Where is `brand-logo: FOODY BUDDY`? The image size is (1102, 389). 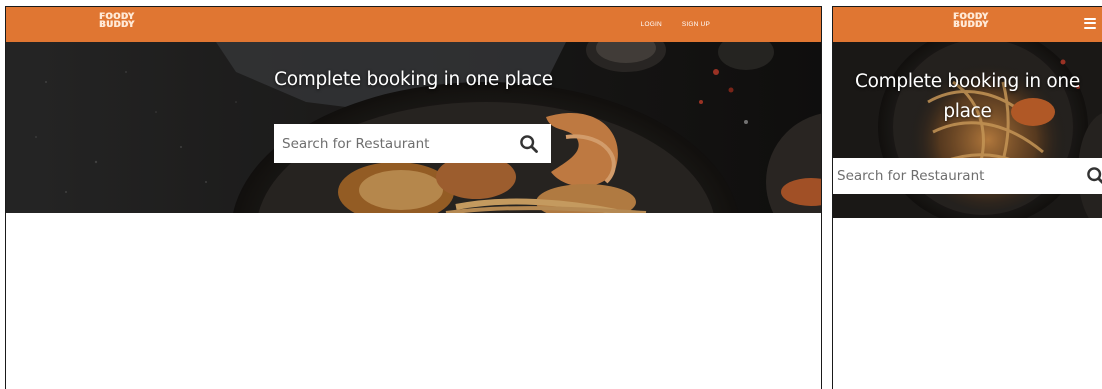
brand-logo: FOODY BUDDY is located at coordinates (117, 21).